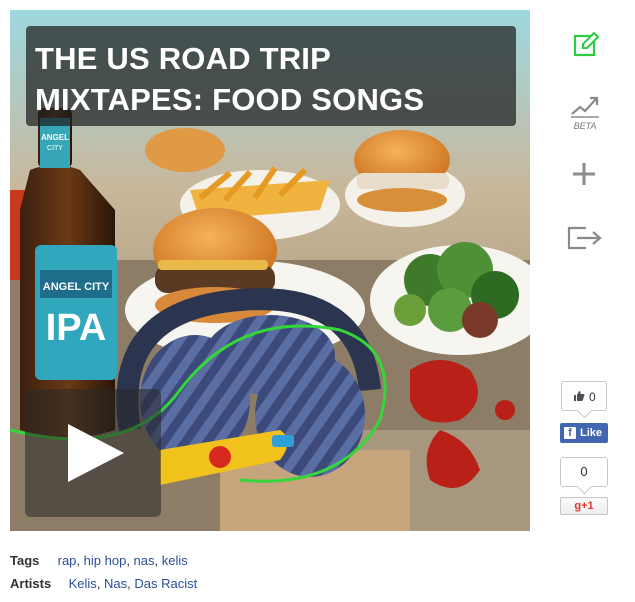  Describe the element at coordinates (584, 506) in the screenshot. I see `gplus-button: g+1` at that location.